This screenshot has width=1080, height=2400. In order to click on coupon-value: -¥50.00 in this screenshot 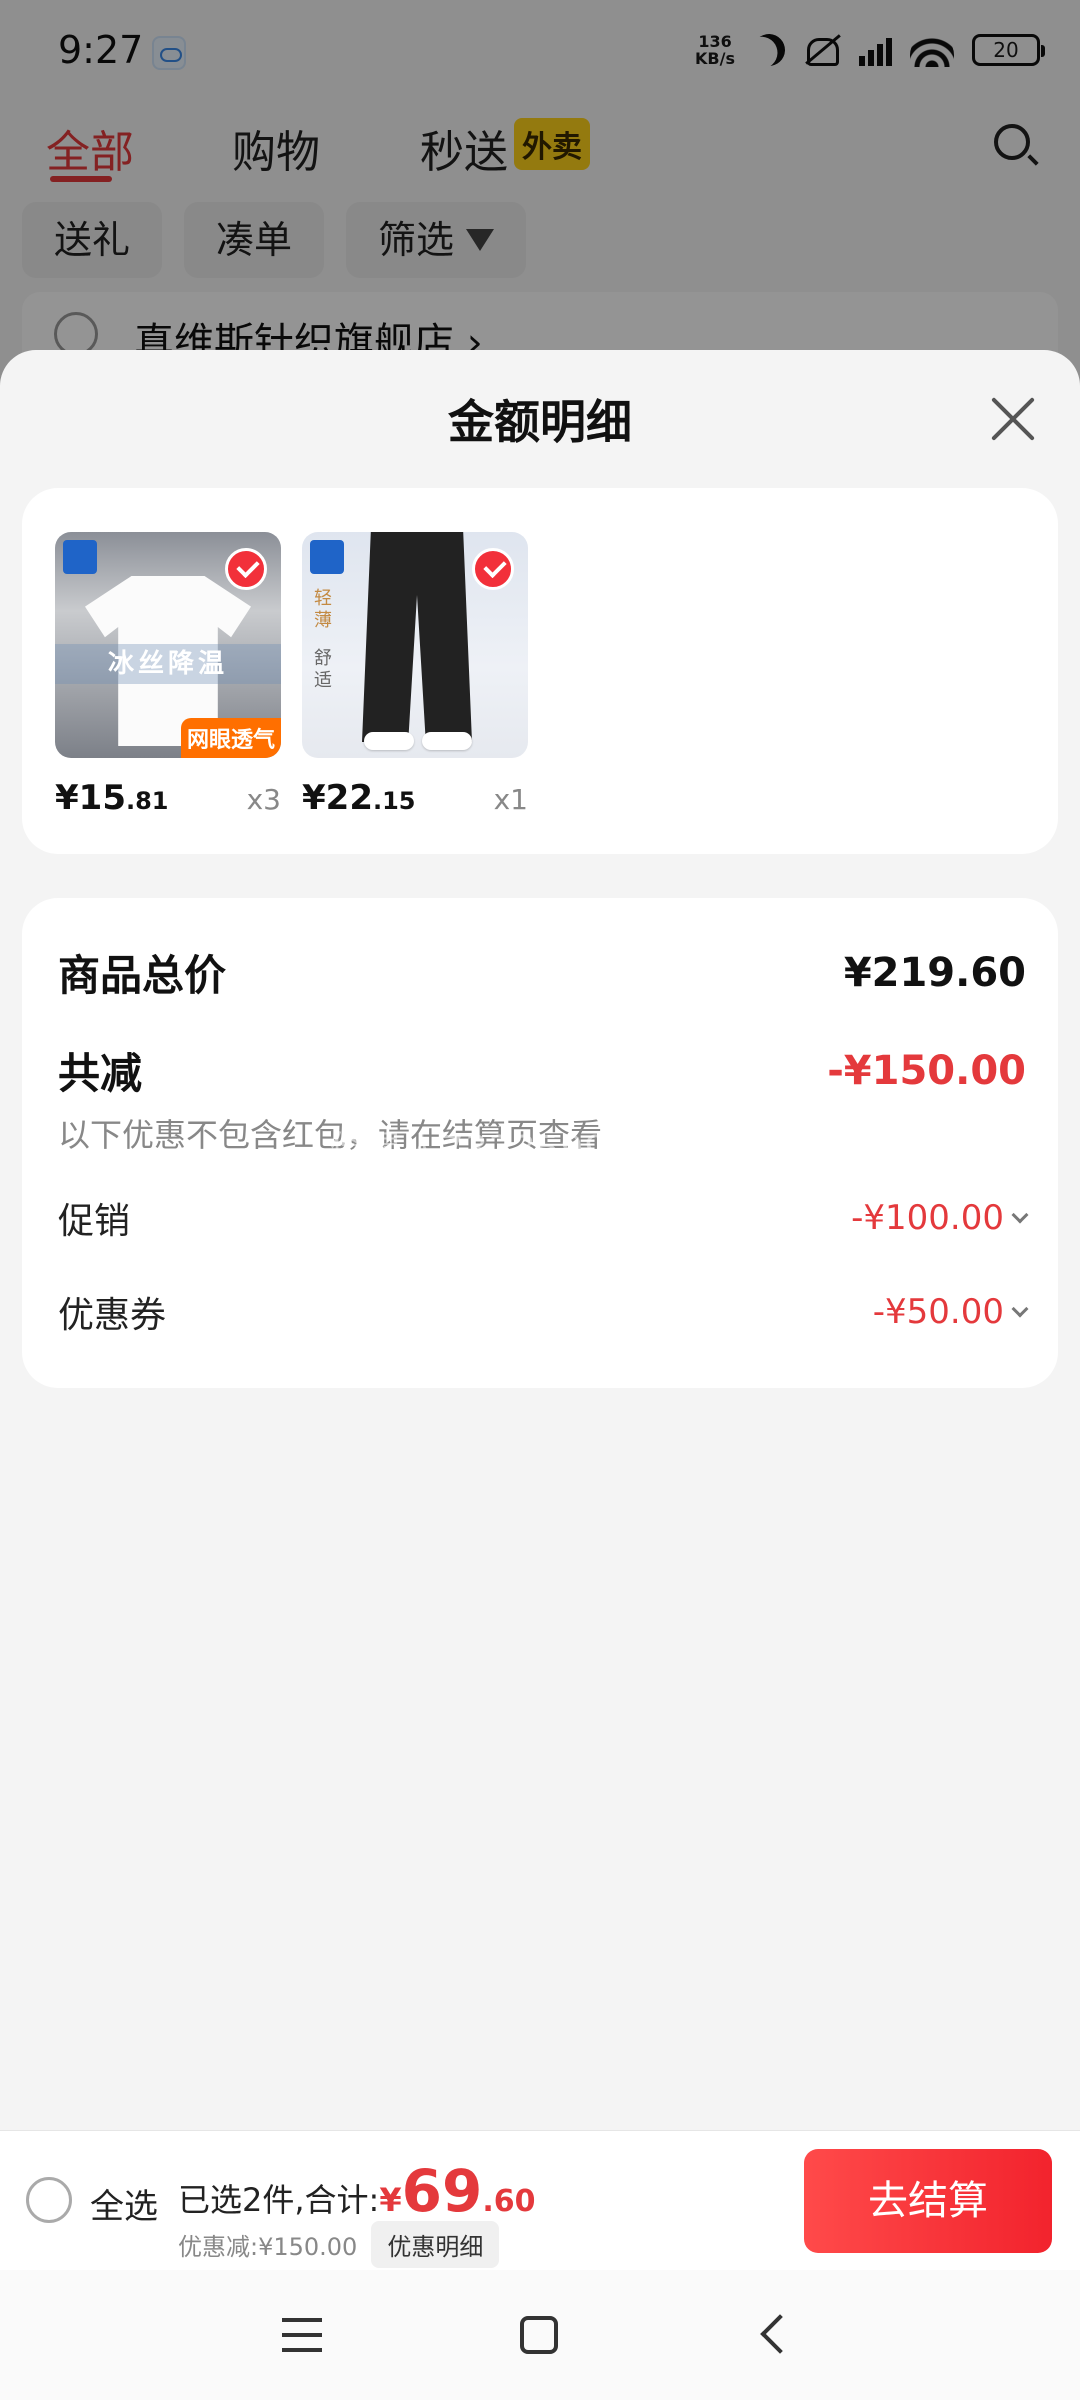, I will do `click(950, 1312)`.